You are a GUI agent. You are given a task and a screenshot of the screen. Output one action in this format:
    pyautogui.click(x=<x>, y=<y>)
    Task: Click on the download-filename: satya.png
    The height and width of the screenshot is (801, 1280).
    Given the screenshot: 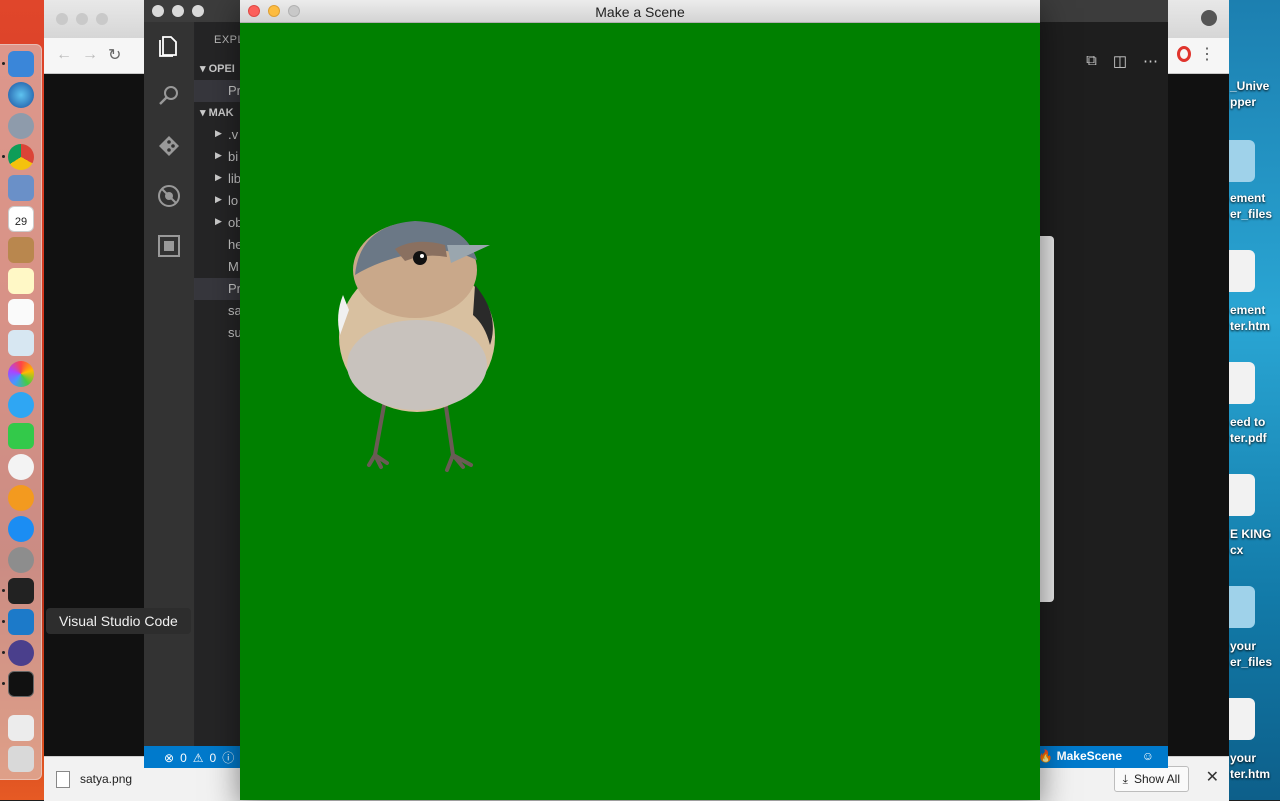 What is the action you would take?
    pyautogui.click(x=106, y=779)
    